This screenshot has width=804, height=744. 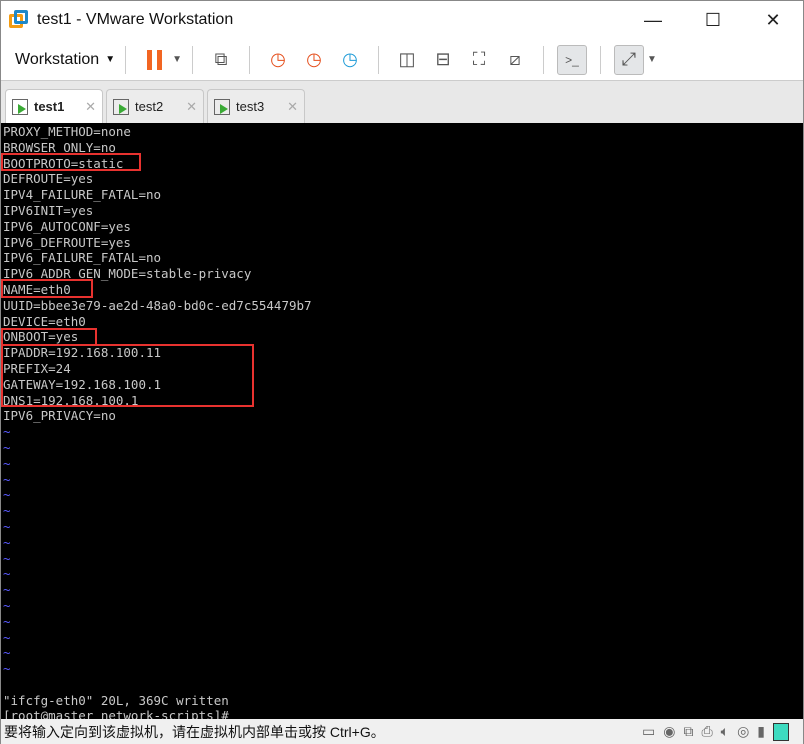 What do you see at coordinates (48, 210) in the screenshot?
I see `config-line: IPV6INIT=yes` at bounding box center [48, 210].